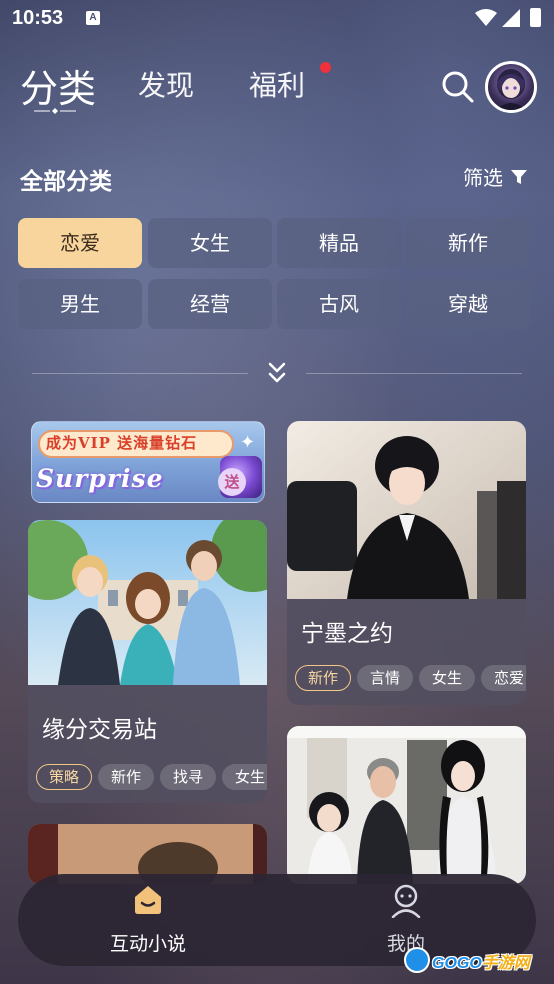 The image size is (554, 984). Describe the element at coordinates (210, 304) in the screenshot. I see `category-chip: 经营` at that location.